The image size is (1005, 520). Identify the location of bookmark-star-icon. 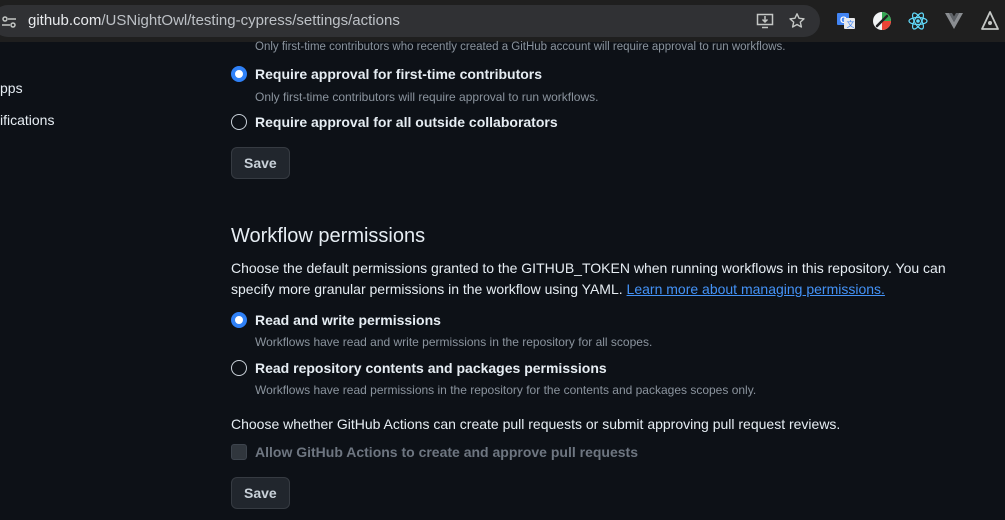
(797, 21).